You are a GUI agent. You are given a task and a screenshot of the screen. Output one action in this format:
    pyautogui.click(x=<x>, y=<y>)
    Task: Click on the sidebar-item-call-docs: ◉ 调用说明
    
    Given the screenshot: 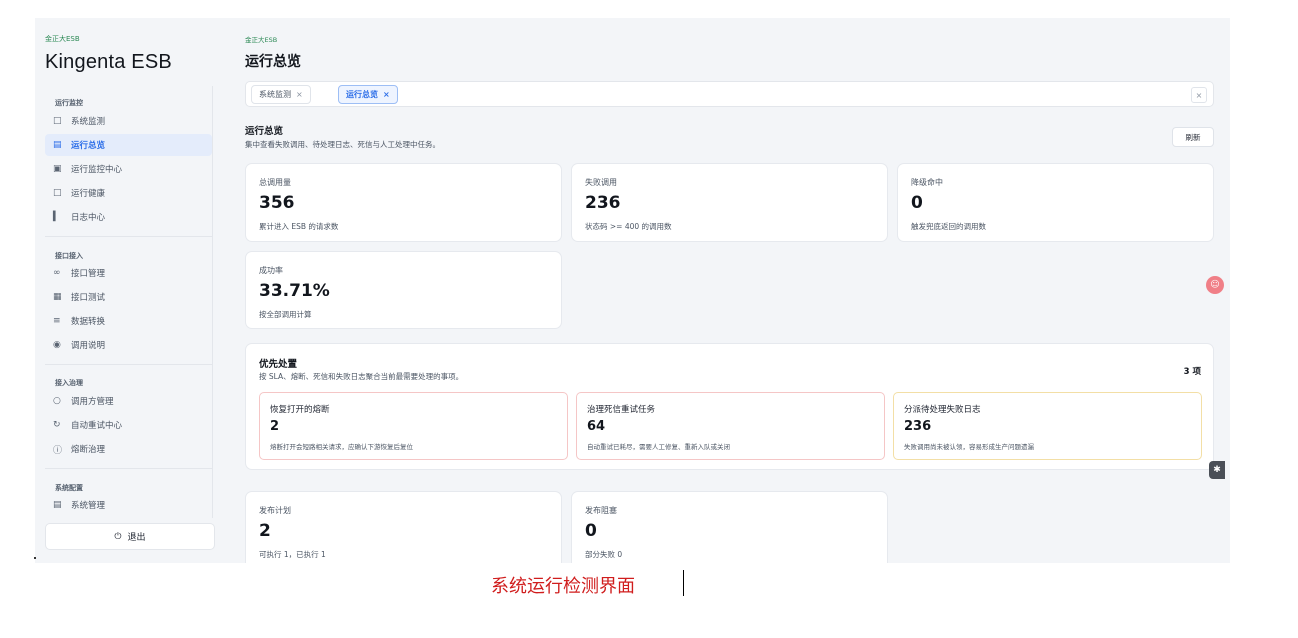 What is the action you would take?
    pyautogui.click(x=128, y=345)
    